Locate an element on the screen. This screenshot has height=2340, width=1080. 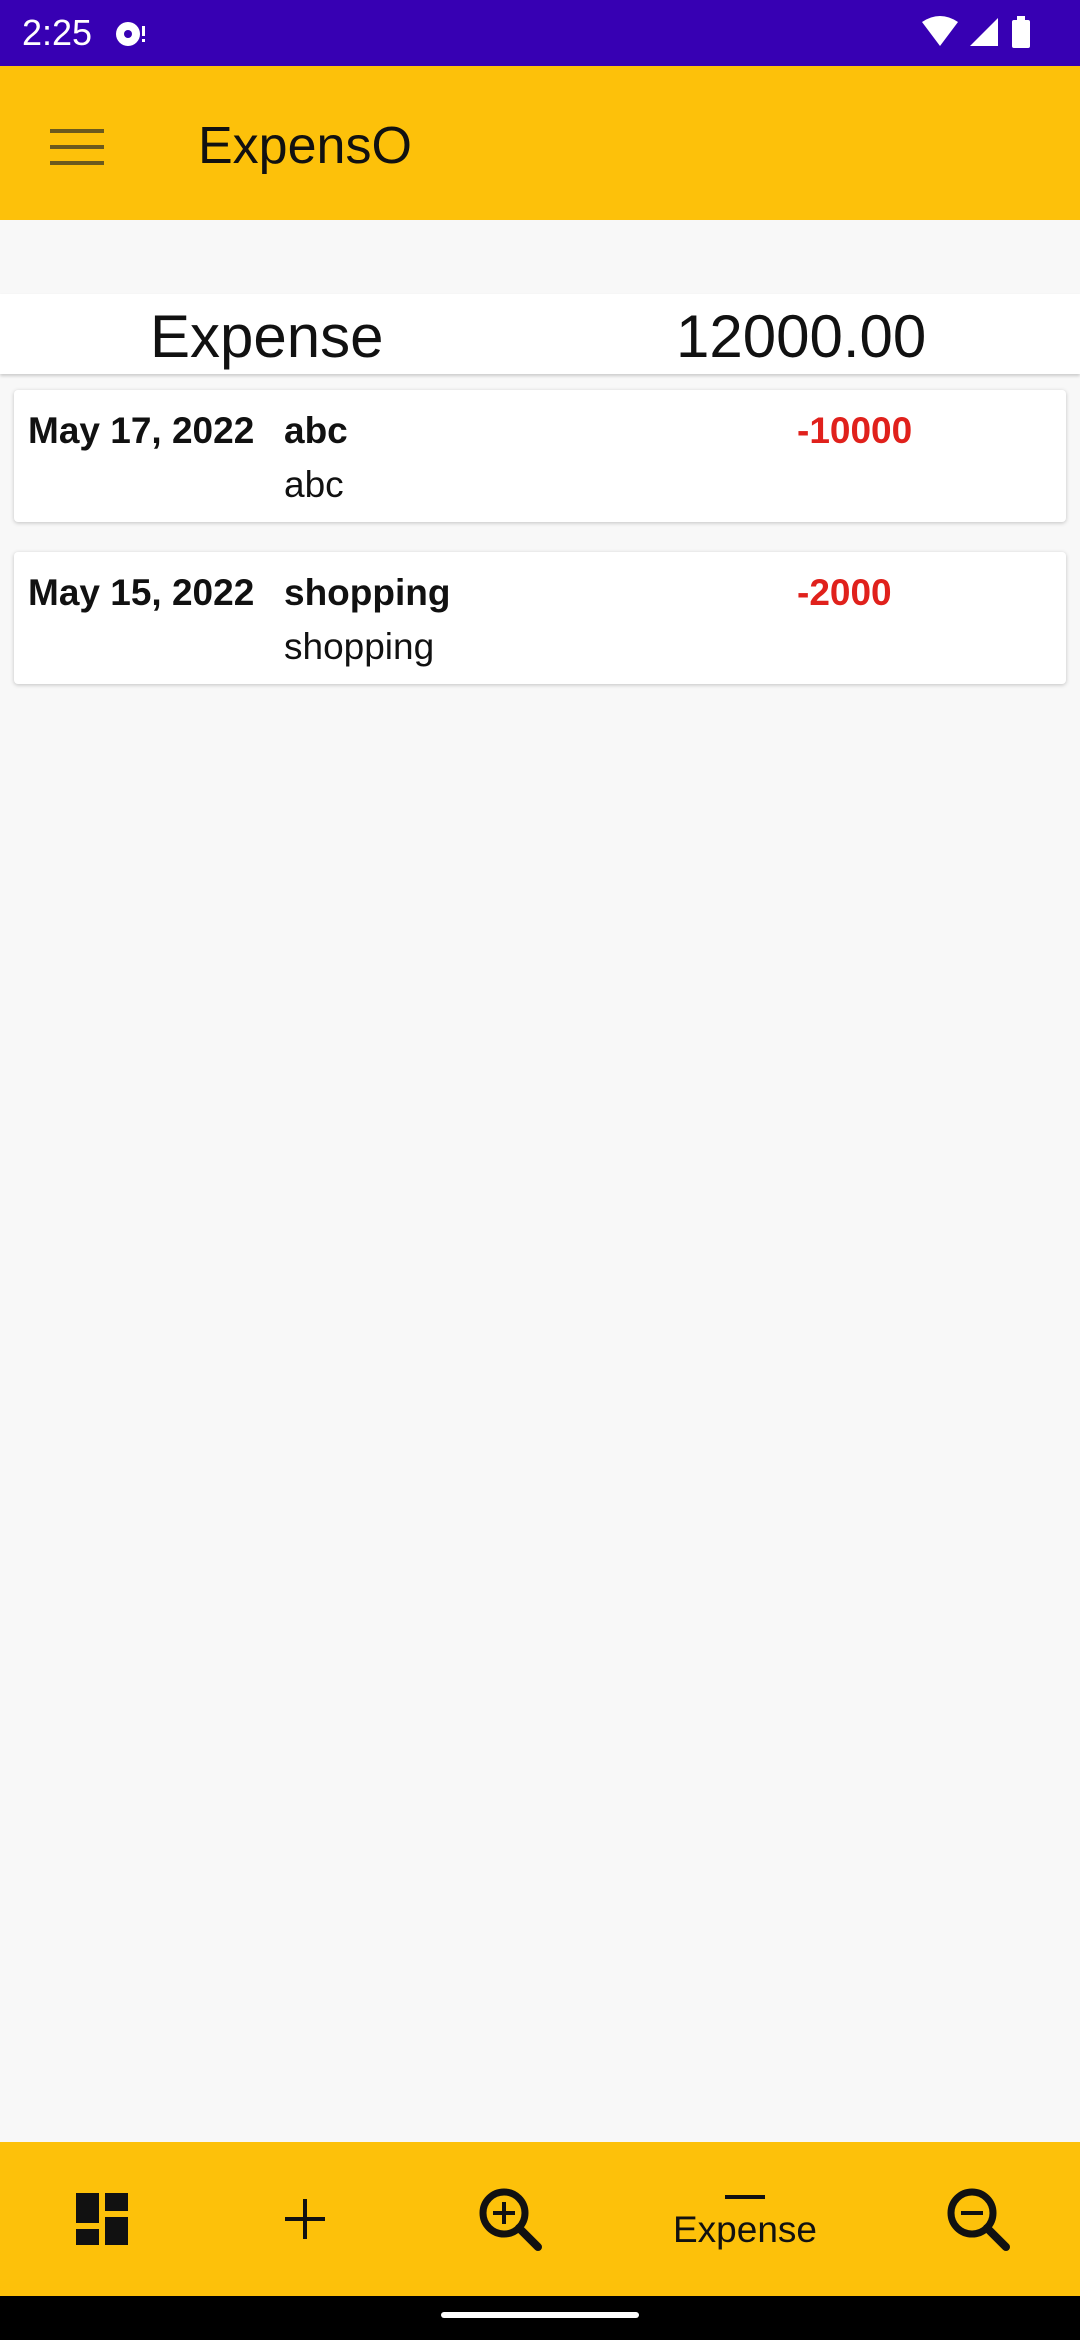
nav-zoom-in is located at coordinates (510, 2219).